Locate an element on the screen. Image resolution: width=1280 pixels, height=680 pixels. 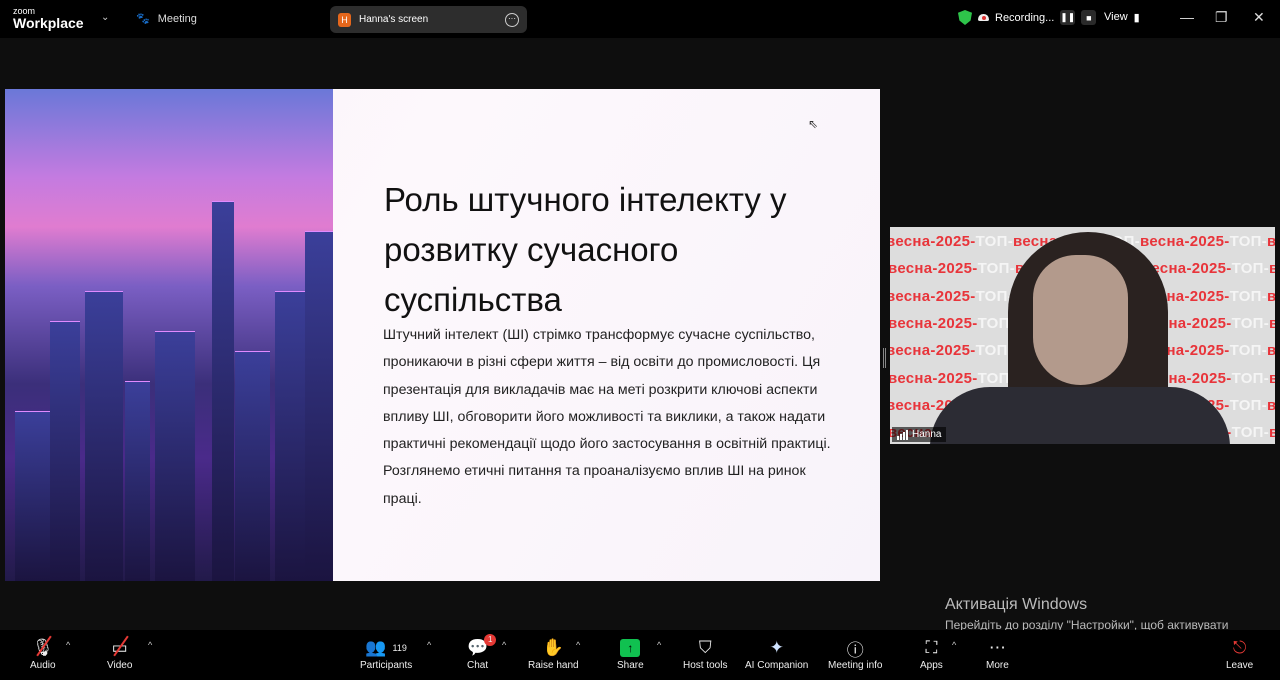
share-label: Hanna's screen is located at coordinates (394, 19).